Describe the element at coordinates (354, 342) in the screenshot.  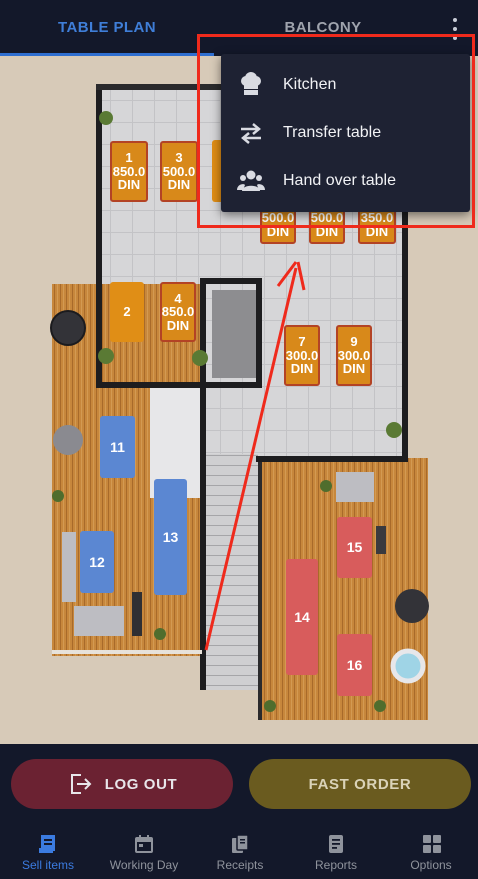
I see `table-number: 9` at that location.